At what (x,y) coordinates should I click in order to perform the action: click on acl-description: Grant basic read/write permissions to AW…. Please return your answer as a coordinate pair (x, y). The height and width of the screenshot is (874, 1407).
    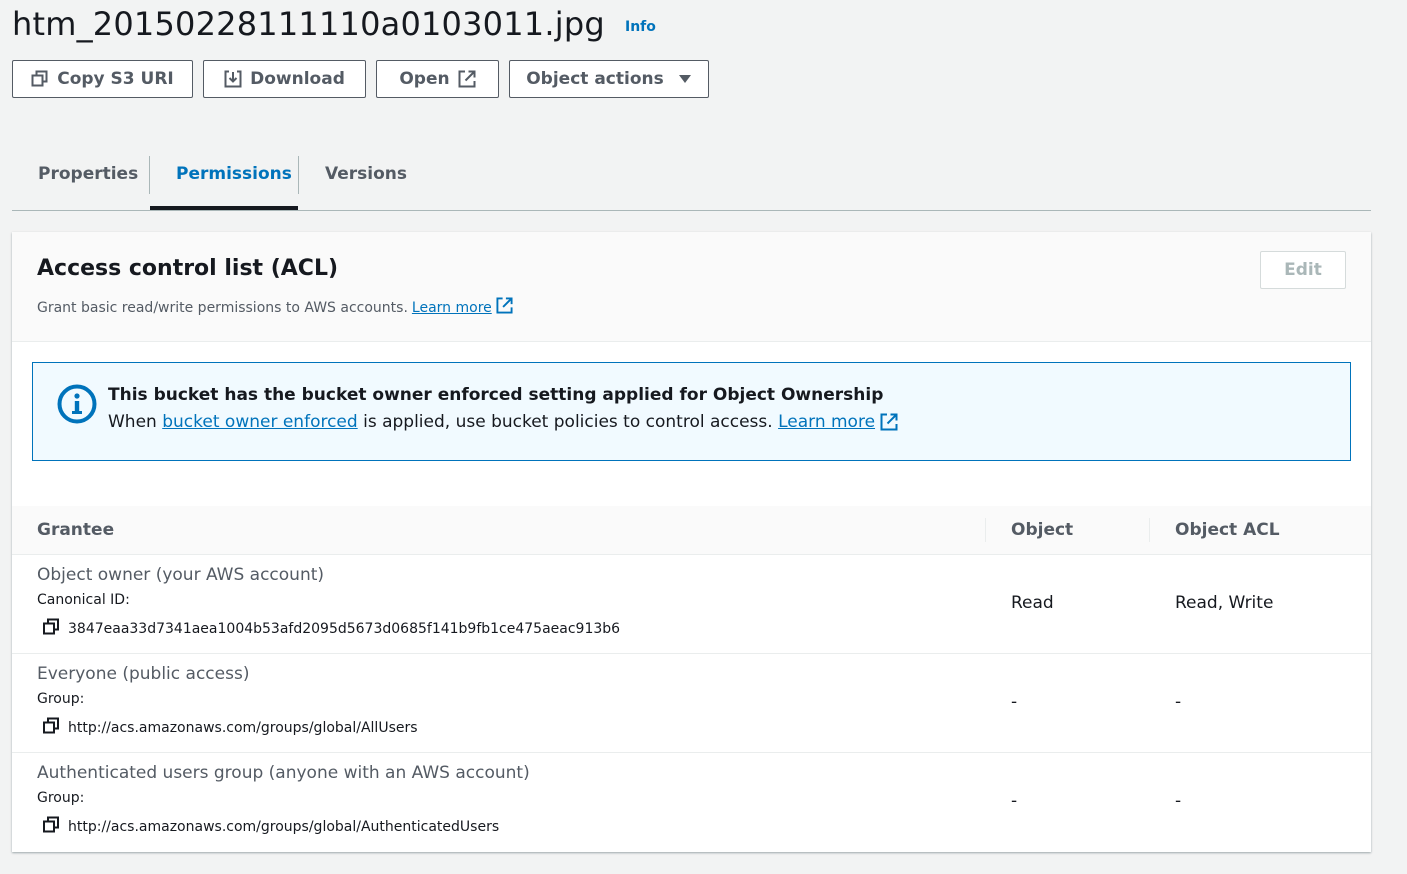
    Looking at the image, I should click on (275, 307).